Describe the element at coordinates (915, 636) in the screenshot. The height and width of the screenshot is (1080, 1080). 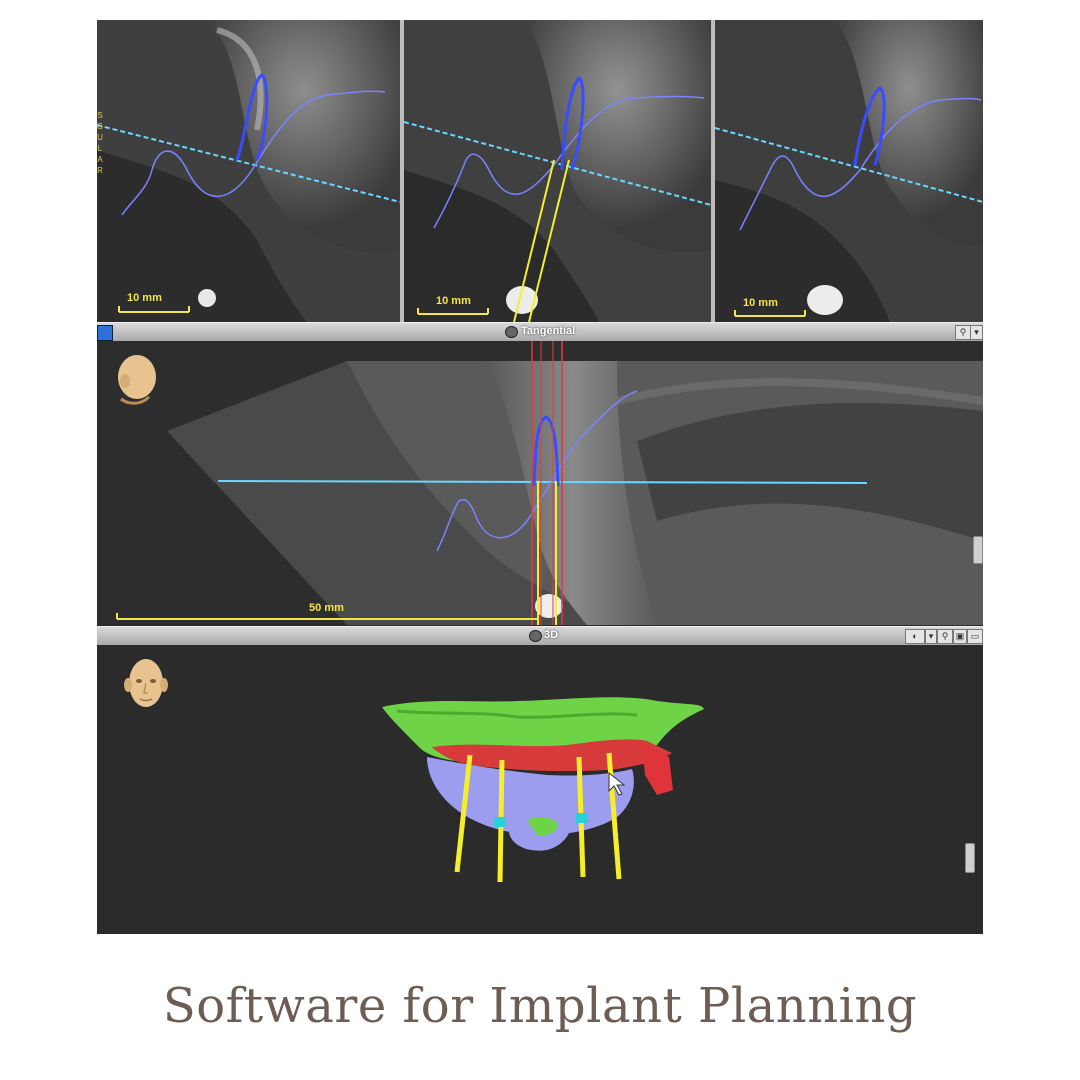
I see `visibility-icon: ◐` at that location.